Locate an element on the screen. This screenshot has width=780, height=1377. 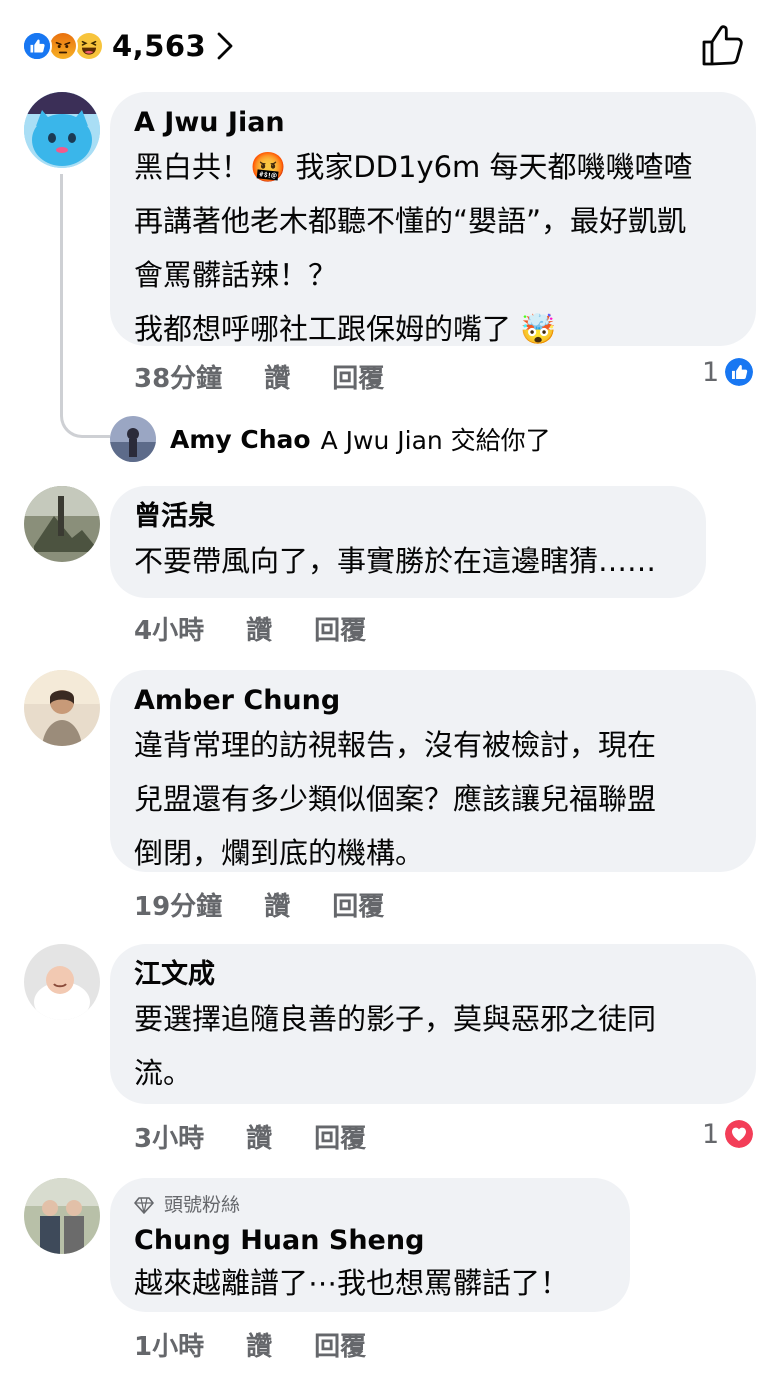
comment-line: 再講著他老木都聽不懂的“嬰語”，最好凱凱 is located at coordinates (410, 221).